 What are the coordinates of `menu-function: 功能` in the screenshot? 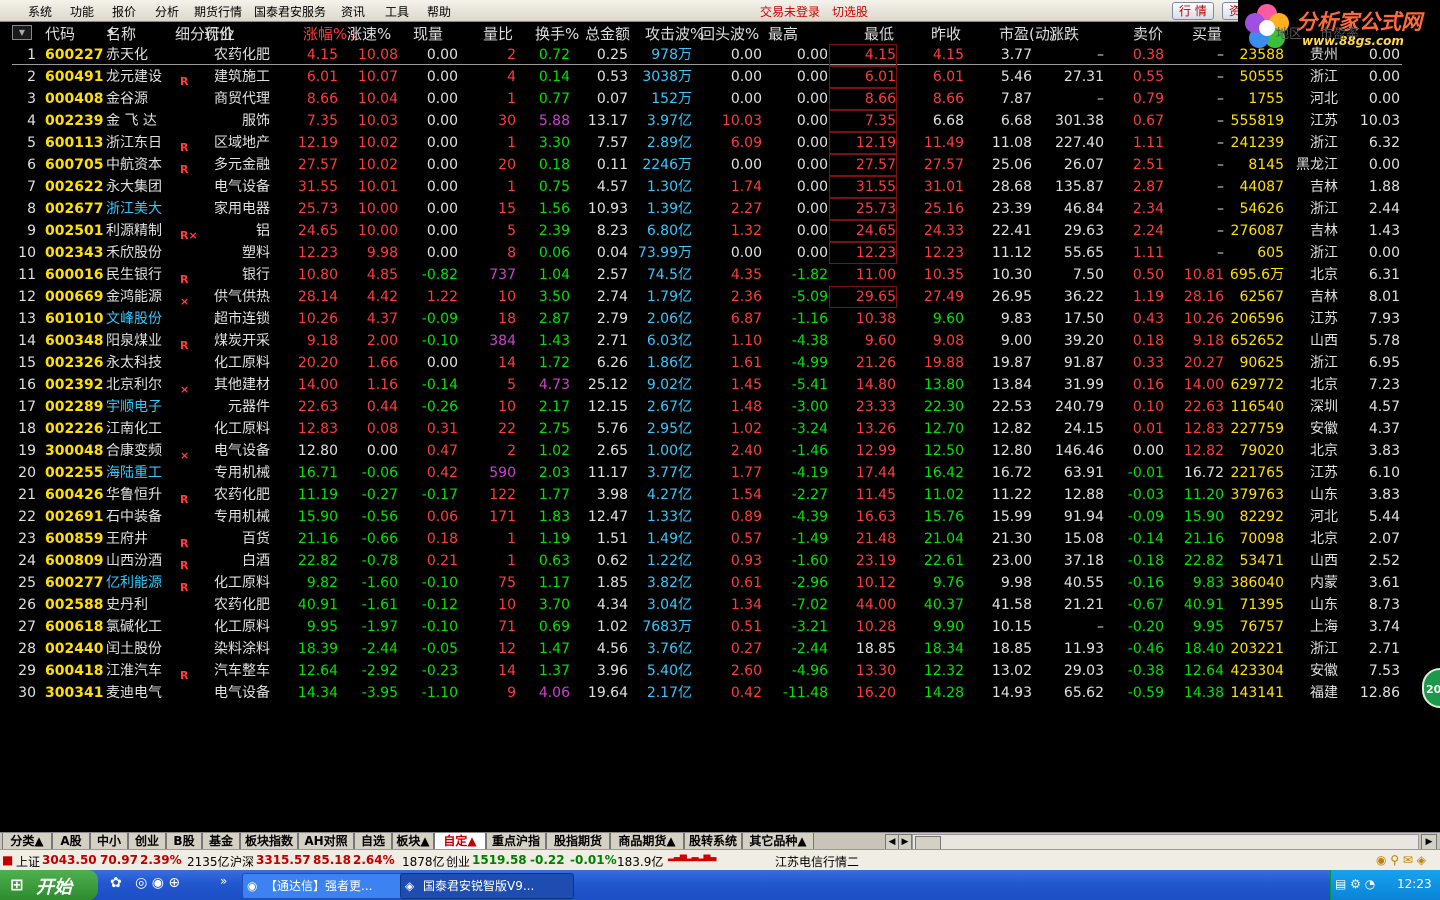 It's located at (82, 11).